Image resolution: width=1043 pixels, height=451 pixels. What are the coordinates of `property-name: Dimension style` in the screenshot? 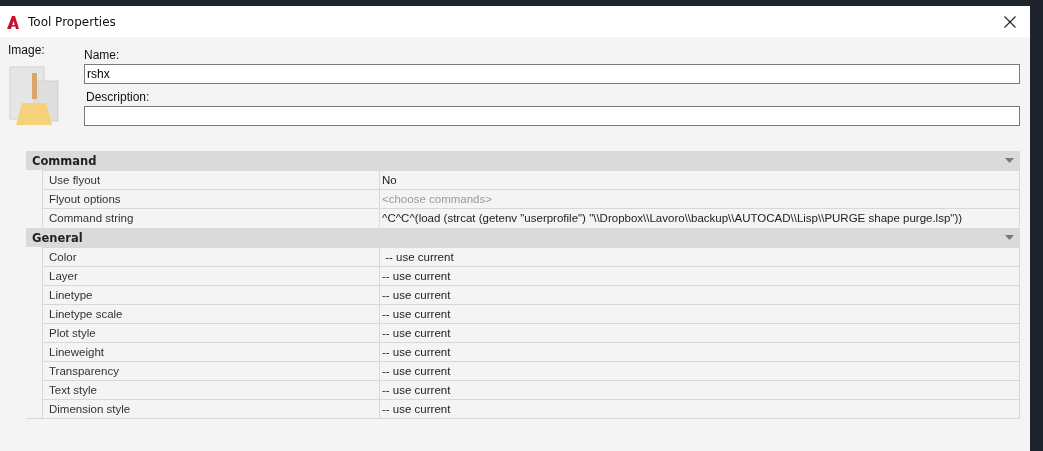 It's located at (90, 409).